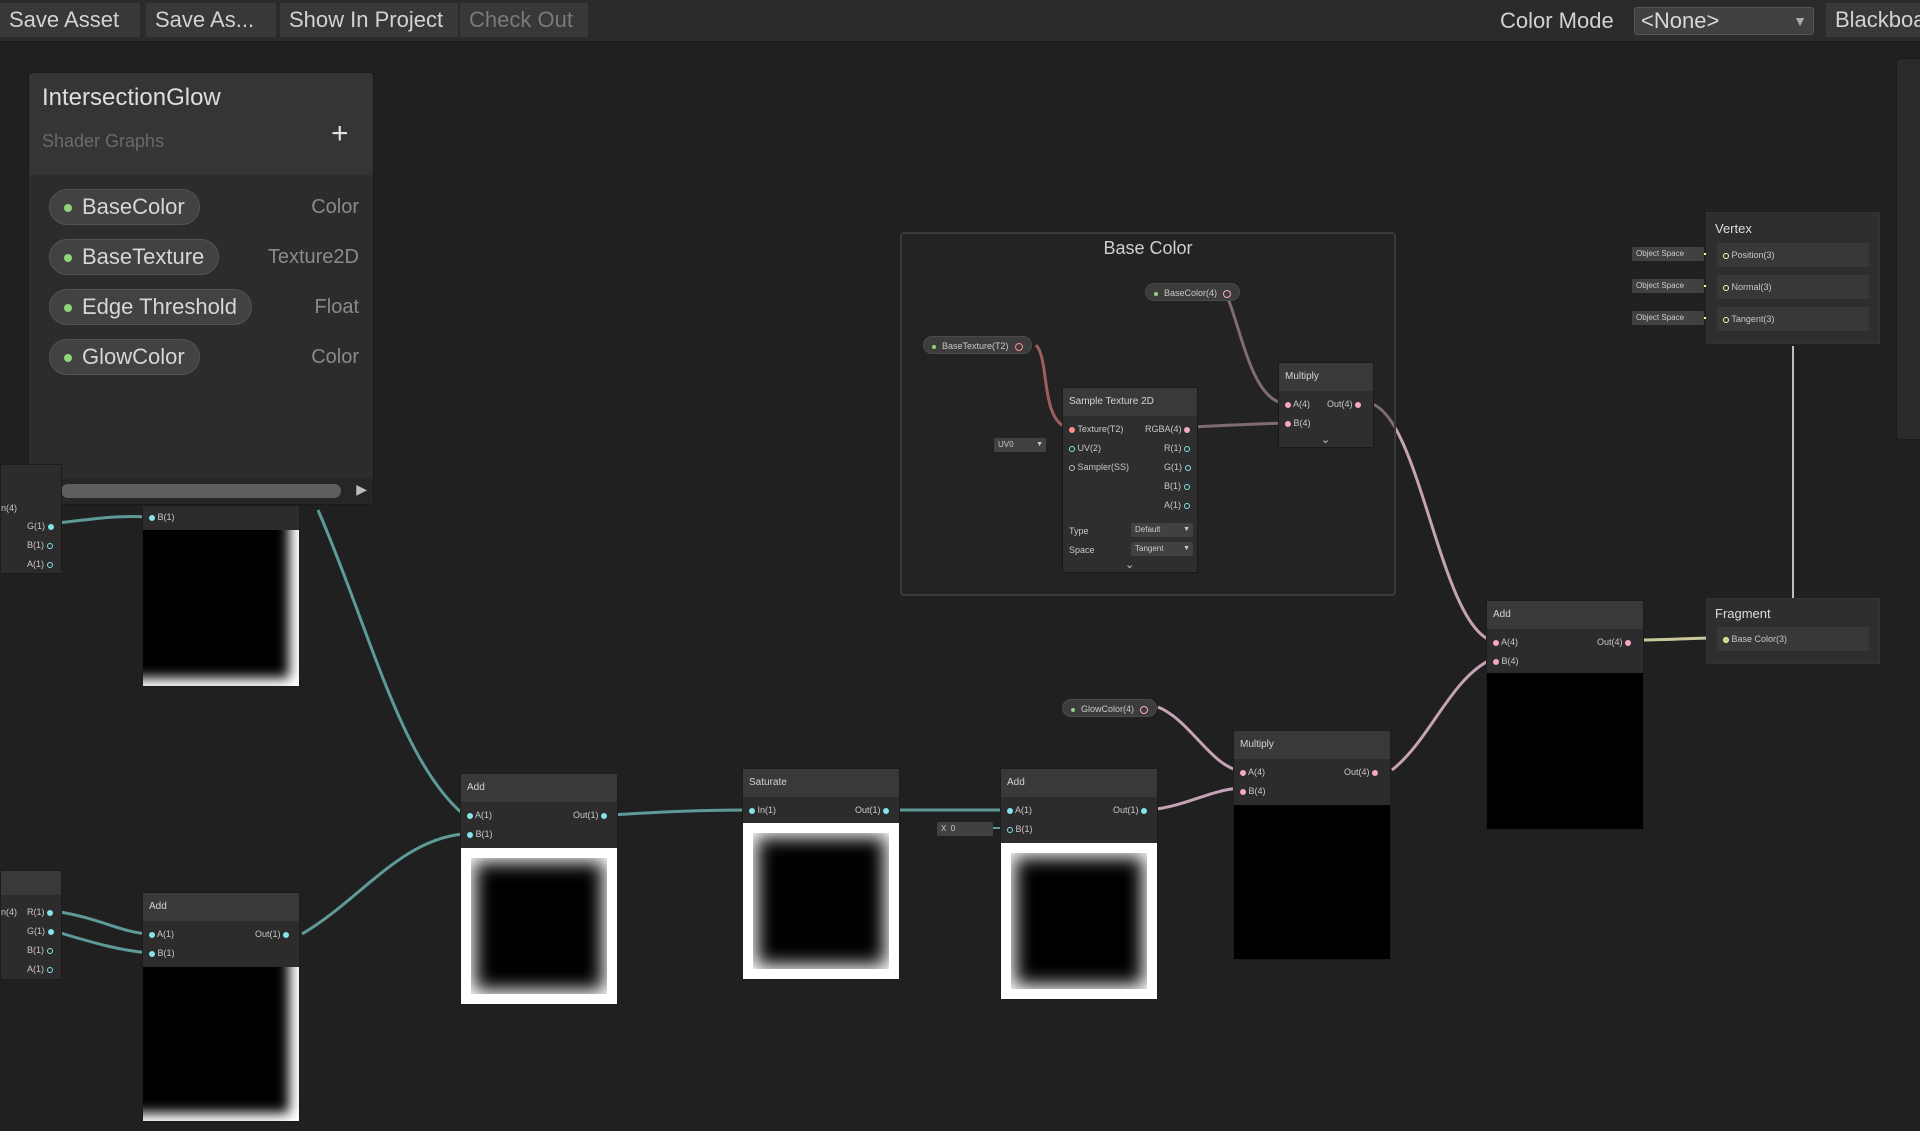 This screenshot has width=1920, height=1131. What do you see at coordinates (762, 810) in the screenshot?
I see `port-in: In(1)` at bounding box center [762, 810].